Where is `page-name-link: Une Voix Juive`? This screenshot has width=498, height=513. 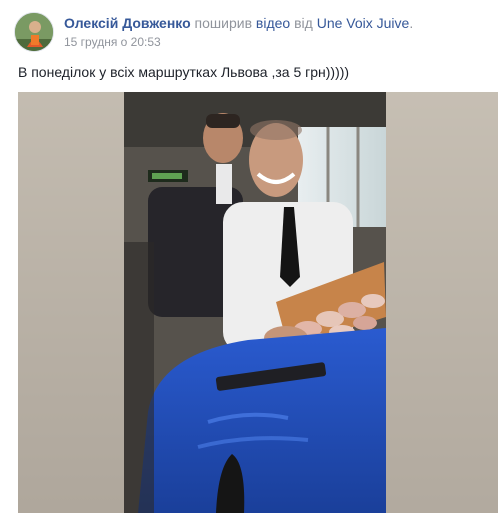
page-name-link: Une Voix Juive is located at coordinates (363, 23).